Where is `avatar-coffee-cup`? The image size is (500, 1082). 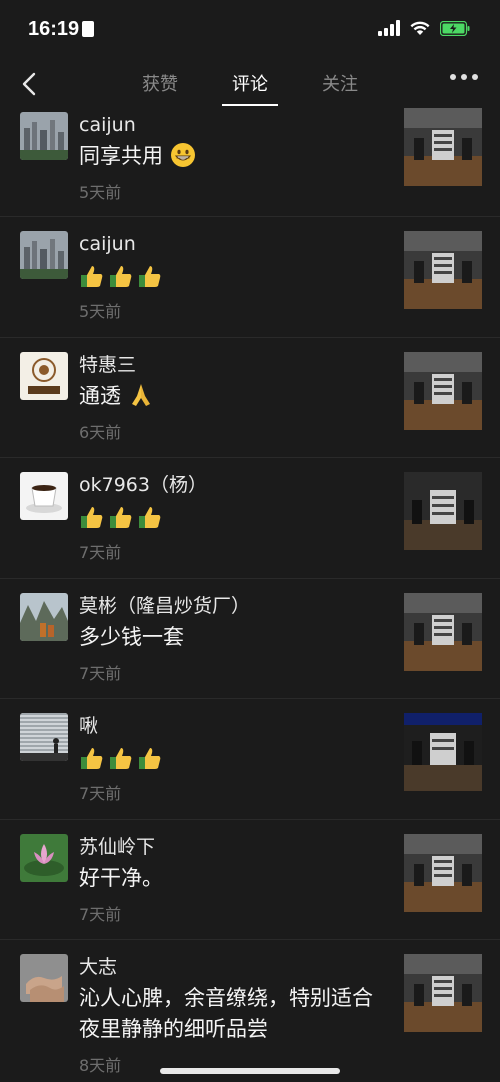 avatar-coffee-cup is located at coordinates (44, 496).